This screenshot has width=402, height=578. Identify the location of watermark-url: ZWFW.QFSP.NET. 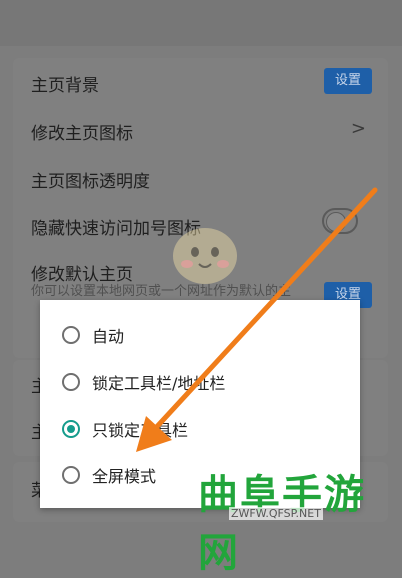
(276, 513).